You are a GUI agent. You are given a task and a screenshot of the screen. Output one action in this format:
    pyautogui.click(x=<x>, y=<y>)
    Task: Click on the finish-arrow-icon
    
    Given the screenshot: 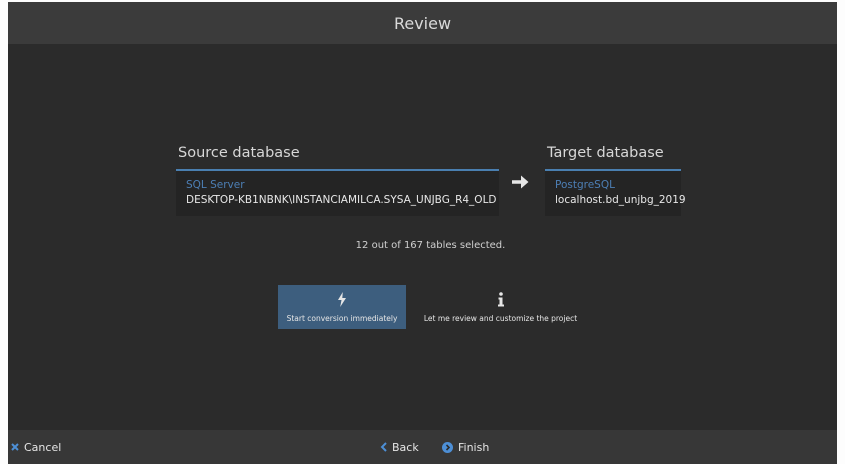 What is the action you would take?
    pyautogui.click(x=447, y=447)
    